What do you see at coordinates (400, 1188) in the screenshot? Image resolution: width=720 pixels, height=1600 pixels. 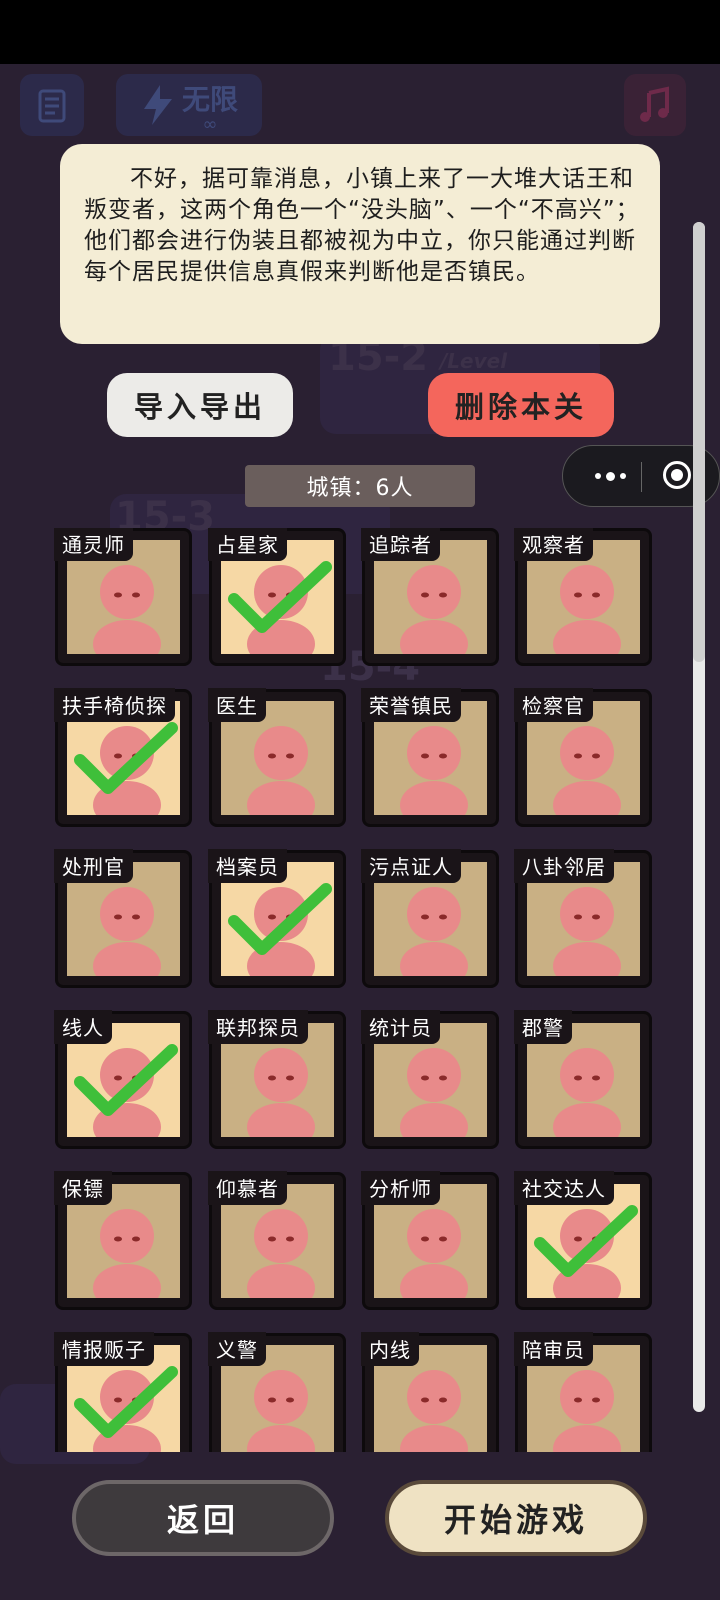 I see `role-name: 分析师` at bounding box center [400, 1188].